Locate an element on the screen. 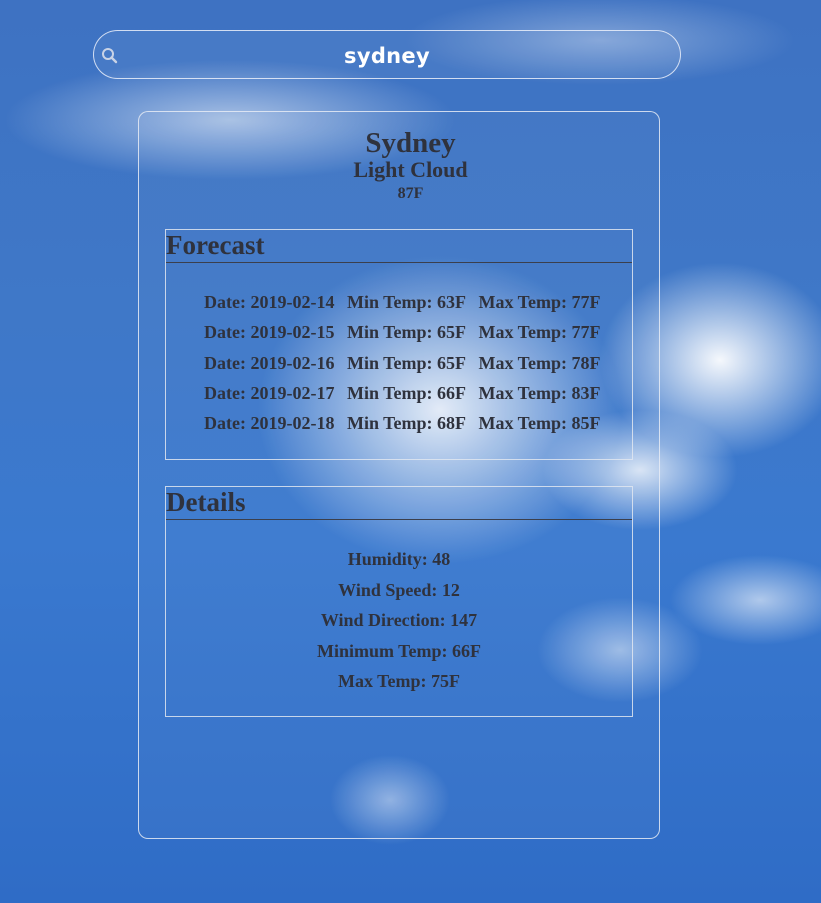  forecast-title: Forecast is located at coordinates (399, 246).